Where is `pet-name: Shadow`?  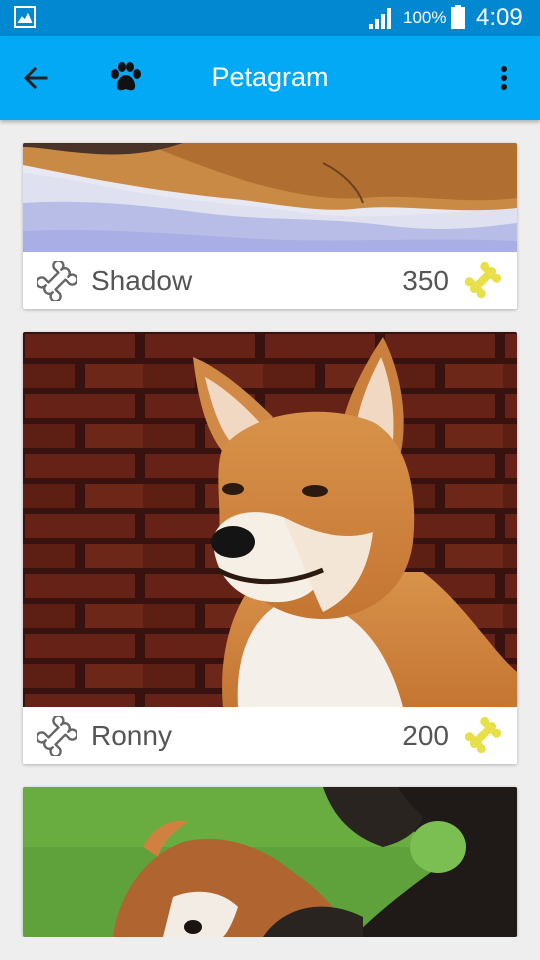 pet-name: Shadow is located at coordinates (142, 280).